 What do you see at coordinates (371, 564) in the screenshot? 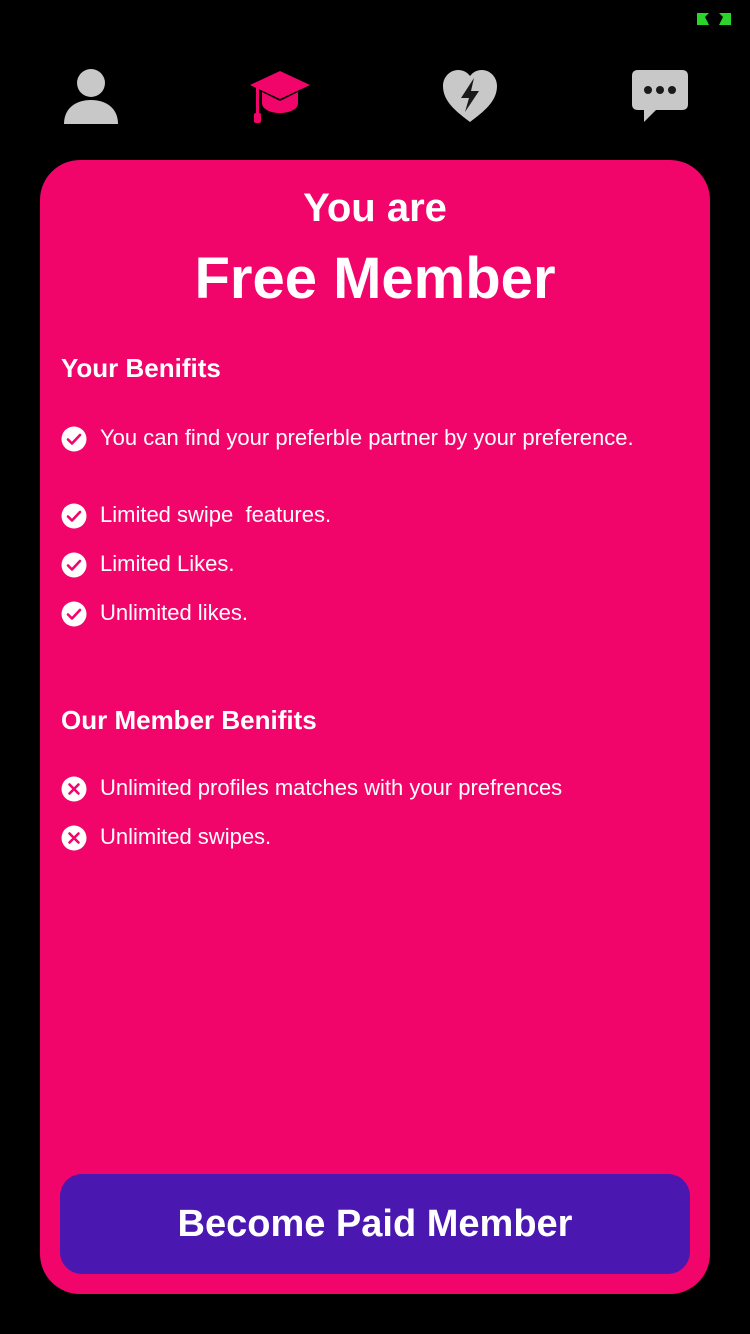
I see `benefit-item: Limited Likes.` at bounding box center [371, 564].